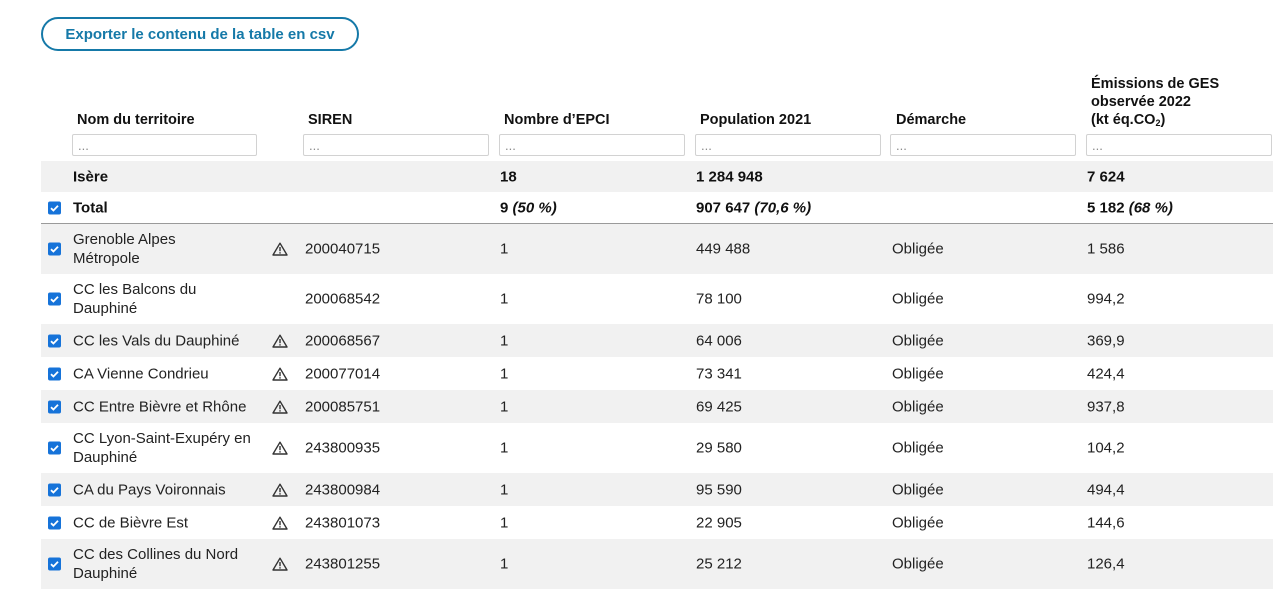  Describe the element at coordinates (343, 340) in the screenshot. I see `row-siren: 200068567` at that location.